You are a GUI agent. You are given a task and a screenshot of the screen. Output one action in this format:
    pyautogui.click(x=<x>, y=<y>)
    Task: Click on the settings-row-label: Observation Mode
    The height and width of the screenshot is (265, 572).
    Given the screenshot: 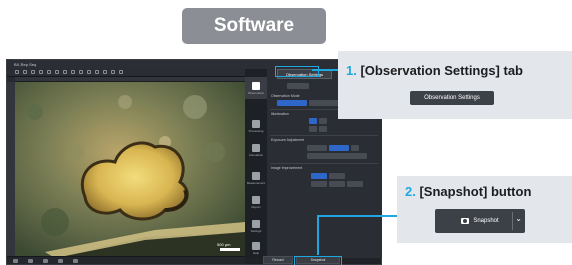 What is the action you would take?
    pyautogui.click(x=285, y=96)
    